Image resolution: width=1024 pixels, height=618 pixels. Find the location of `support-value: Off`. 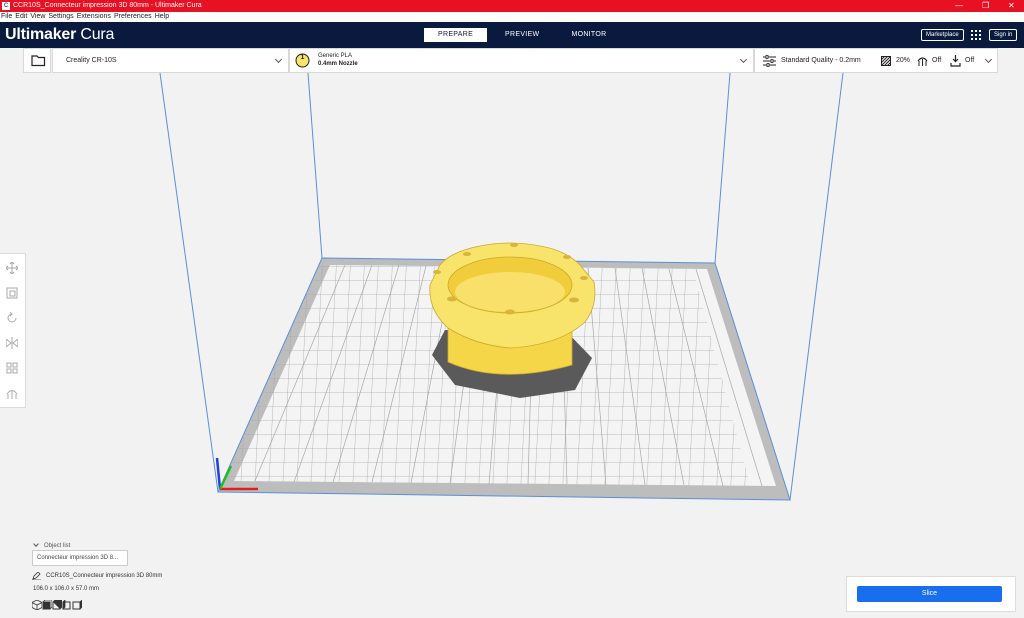

support-value: Off is located at coordinates (937, 60).